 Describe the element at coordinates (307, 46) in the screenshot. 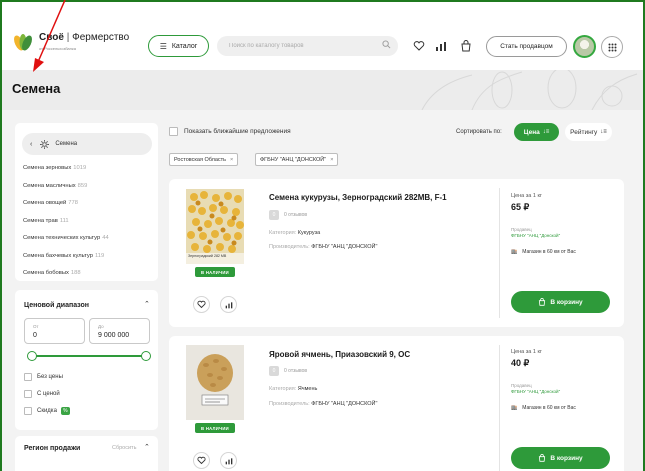

I see `search-input` at that location.